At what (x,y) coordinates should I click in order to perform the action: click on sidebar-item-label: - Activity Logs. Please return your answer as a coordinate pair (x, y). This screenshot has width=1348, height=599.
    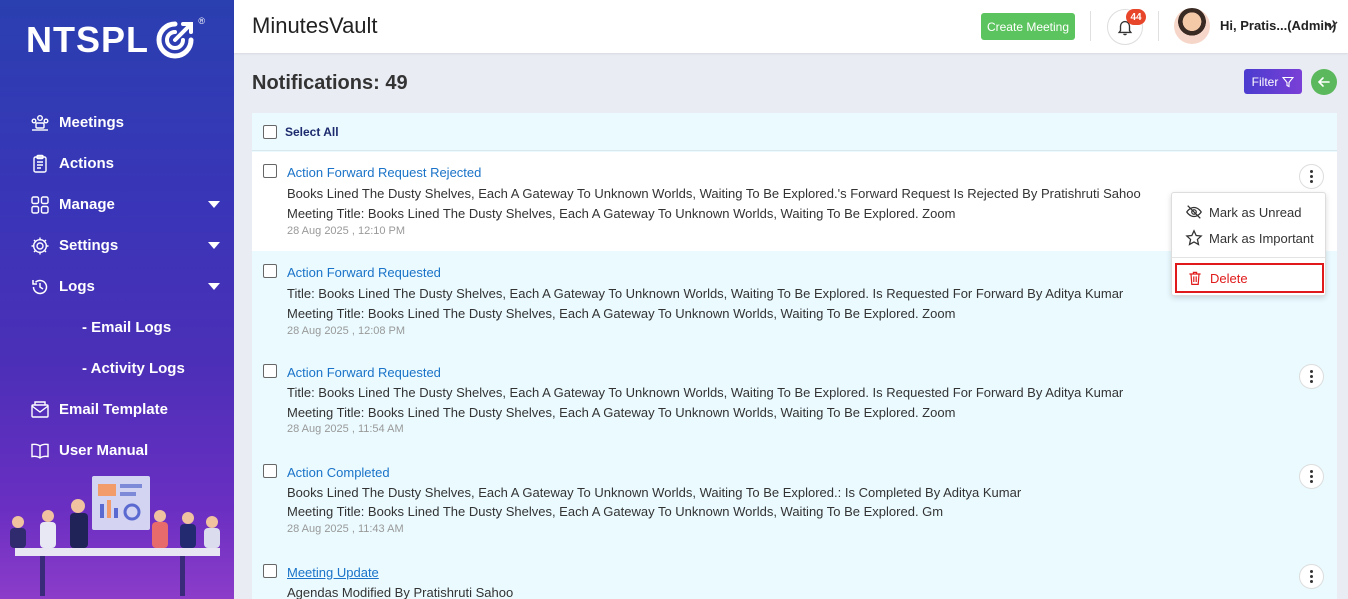
    Looking at the image, I should click on (133, 368).